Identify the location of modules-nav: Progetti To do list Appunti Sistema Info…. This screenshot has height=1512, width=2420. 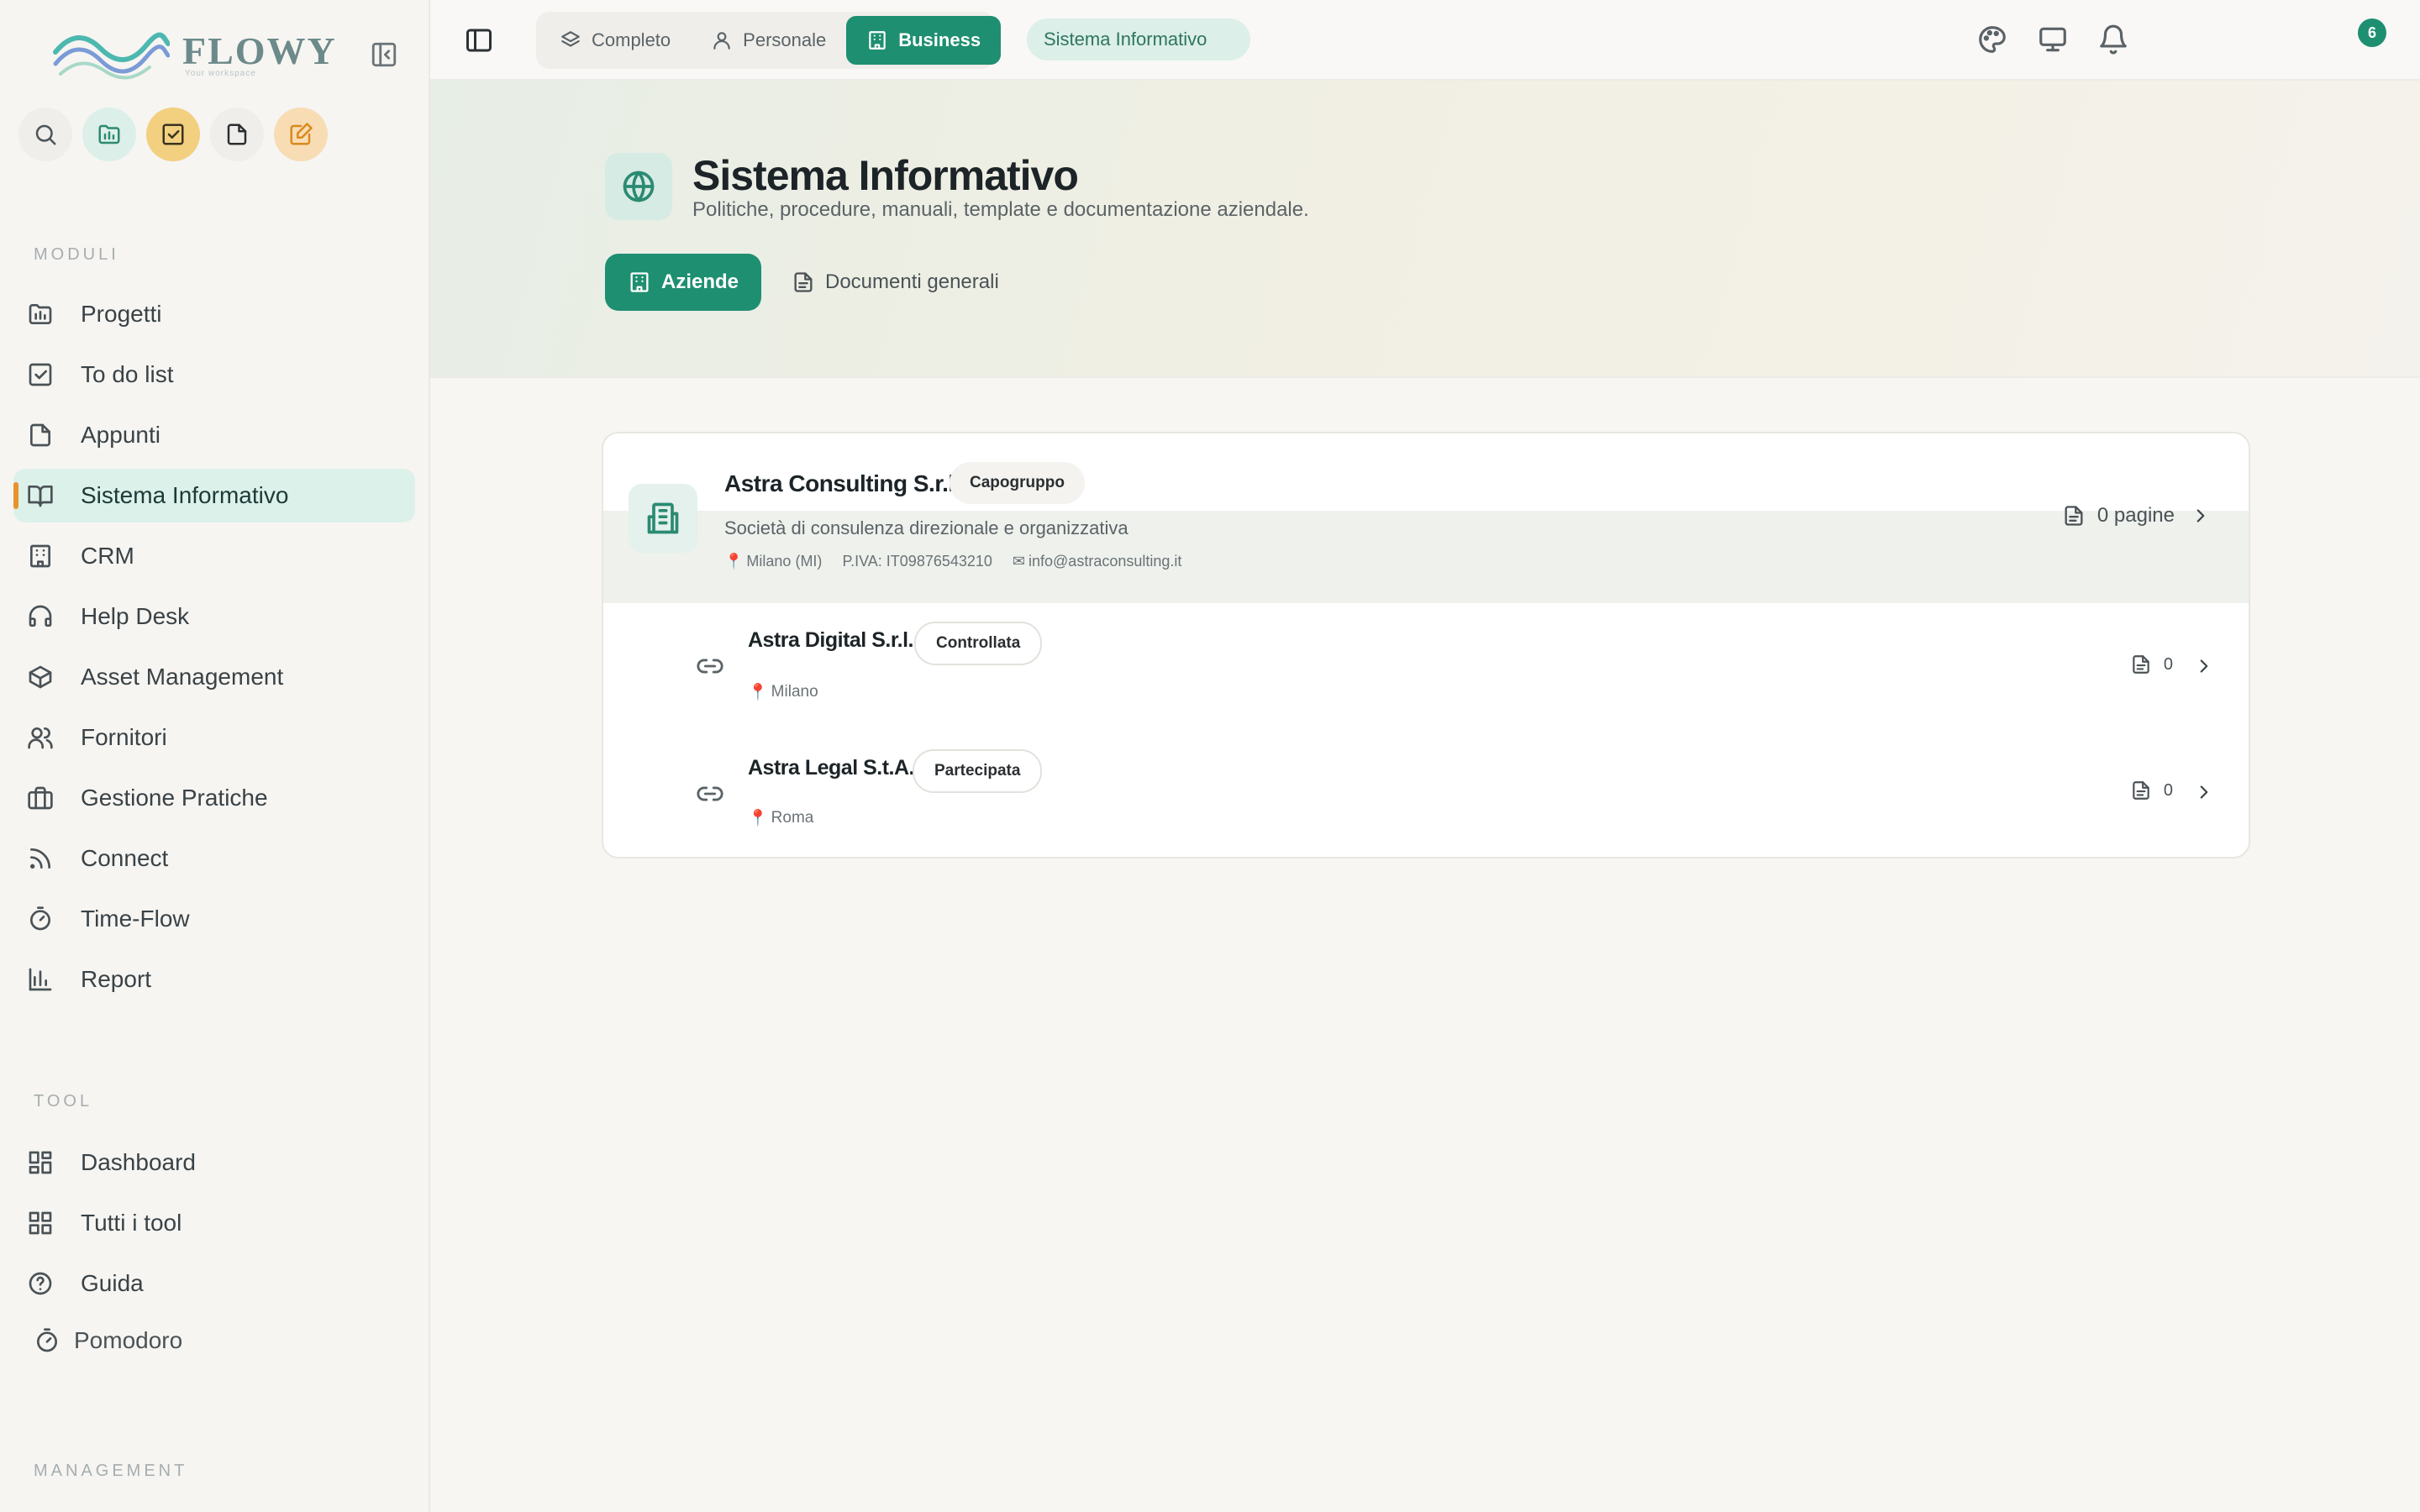
(214, 650).